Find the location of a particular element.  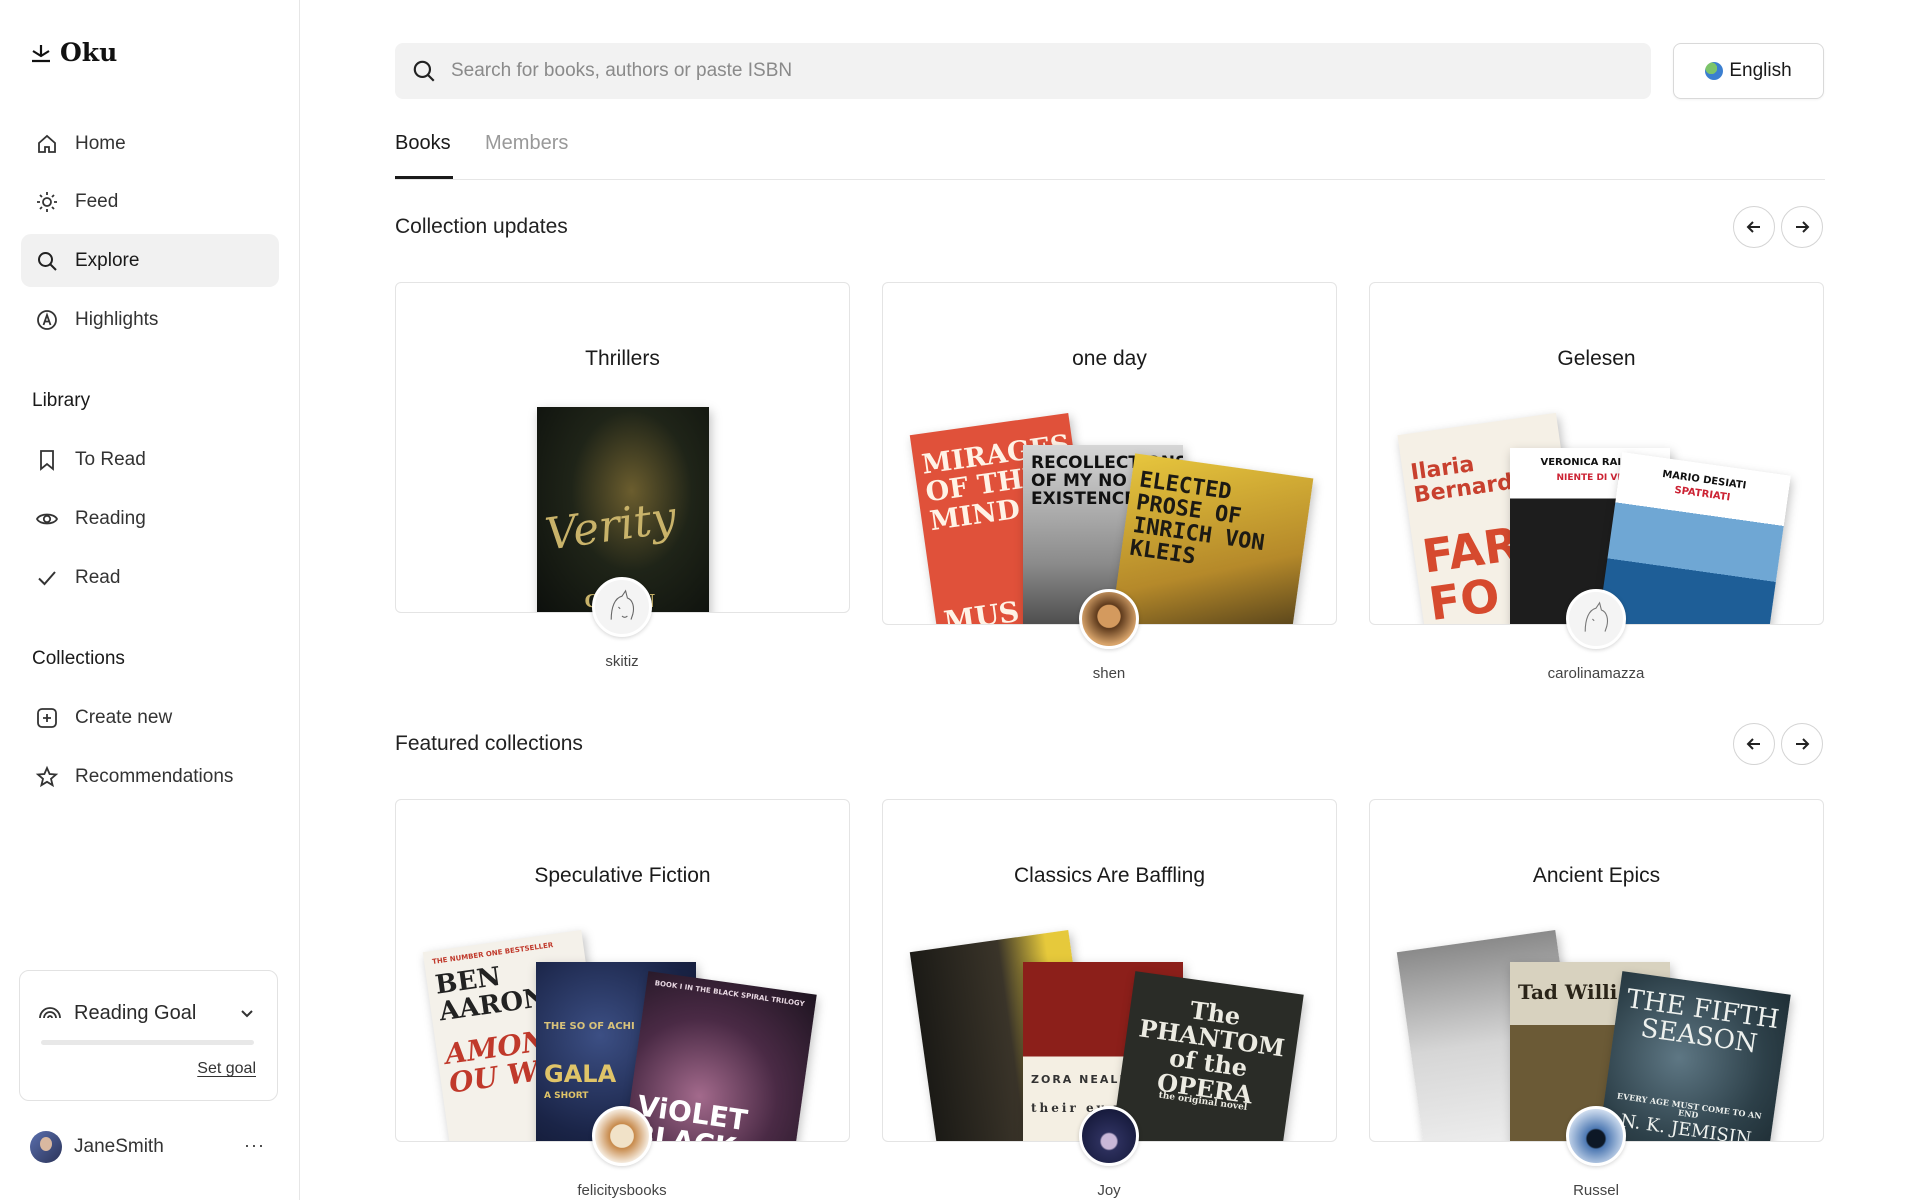

collection-title: one day is located at coordinates (1109, 358).